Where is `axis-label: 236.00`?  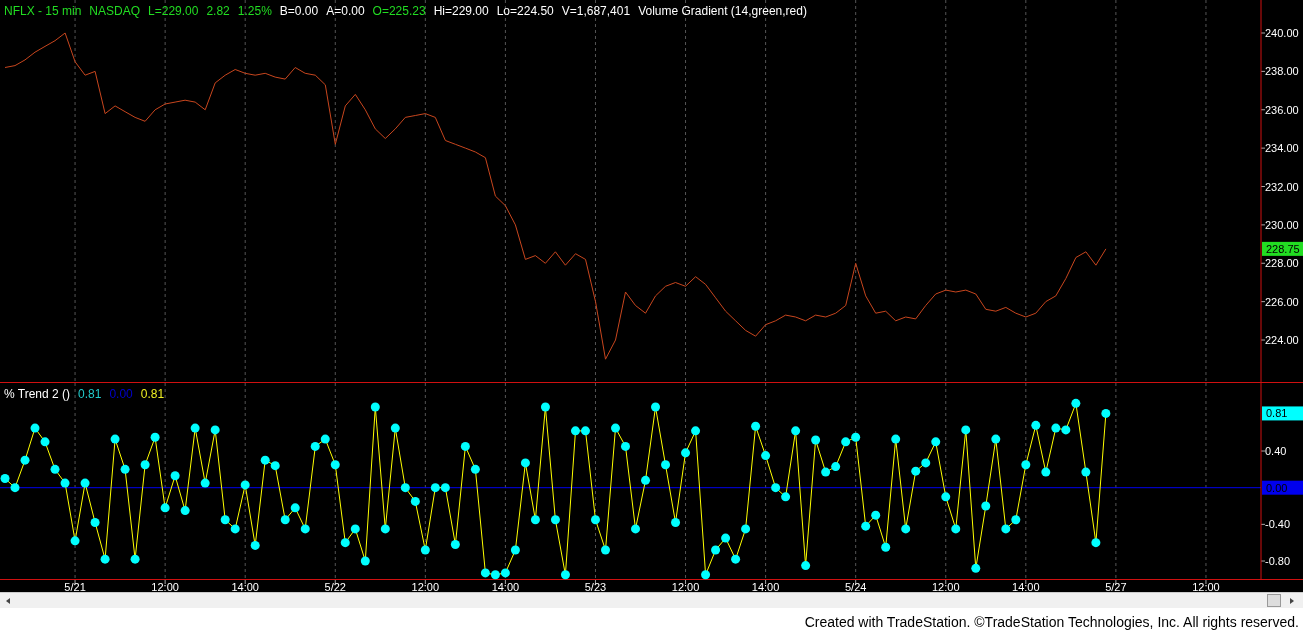 axis-label: 236.00 is located at coordinates (1282, 109).